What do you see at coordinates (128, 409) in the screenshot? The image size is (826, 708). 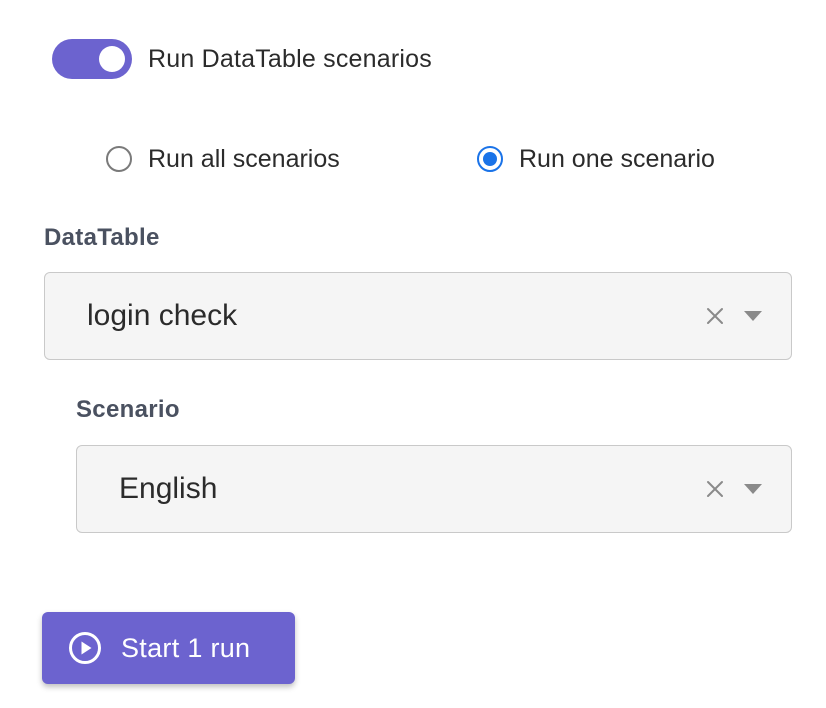 I see `scenario-label: Scenario` at bounding box center [128, 409].